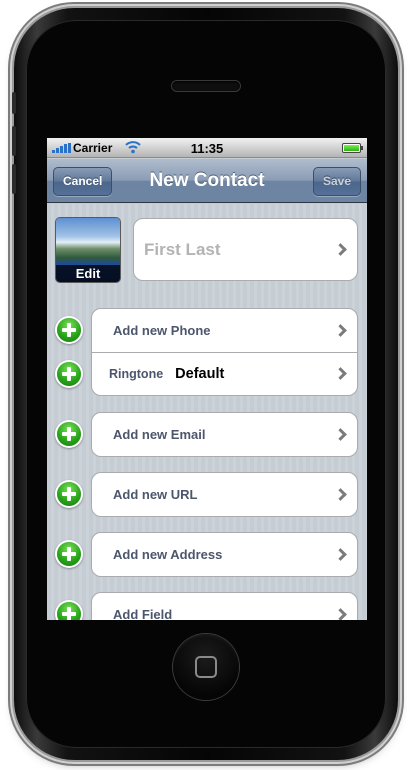 This screenshot has width=414, height=770. Describe the element at coordinates (136, 374) in the screenshot. I see `ringtone-label: Ringtone` at that location.